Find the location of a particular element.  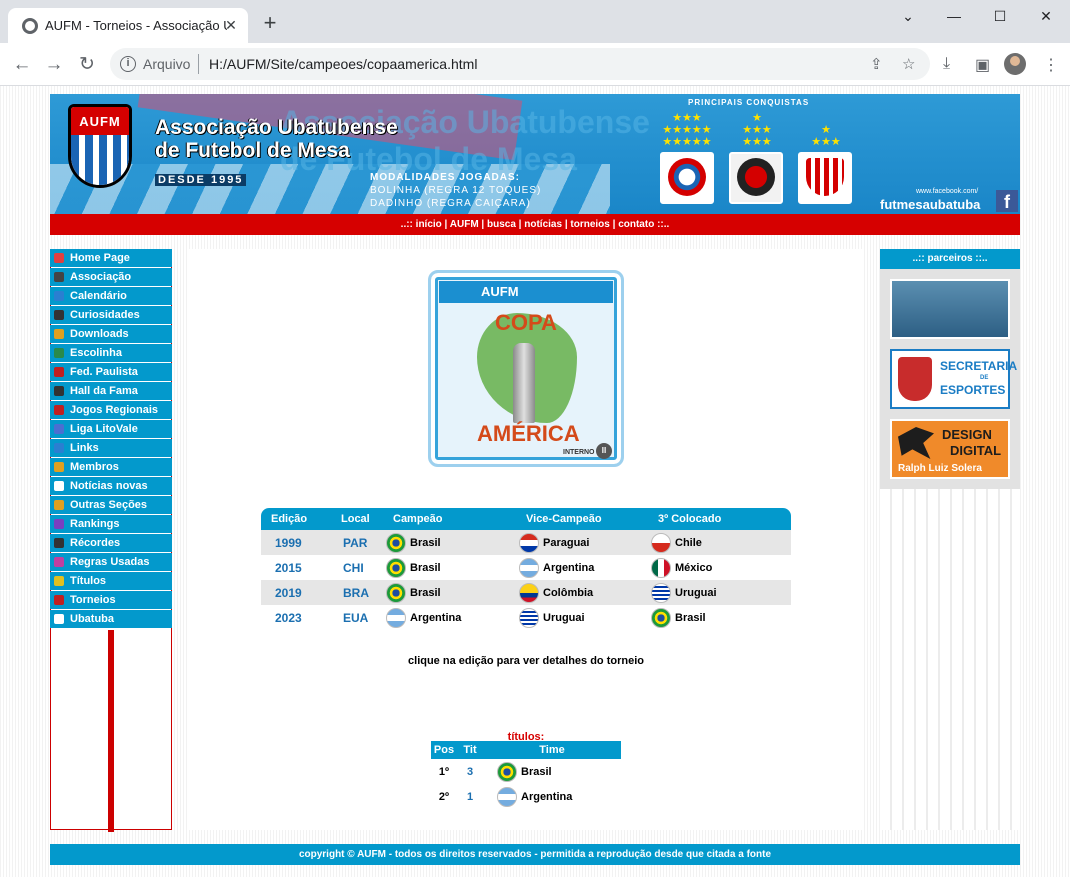

browser-menu-icon: ⋮ is located at coordinates (1051, 65).